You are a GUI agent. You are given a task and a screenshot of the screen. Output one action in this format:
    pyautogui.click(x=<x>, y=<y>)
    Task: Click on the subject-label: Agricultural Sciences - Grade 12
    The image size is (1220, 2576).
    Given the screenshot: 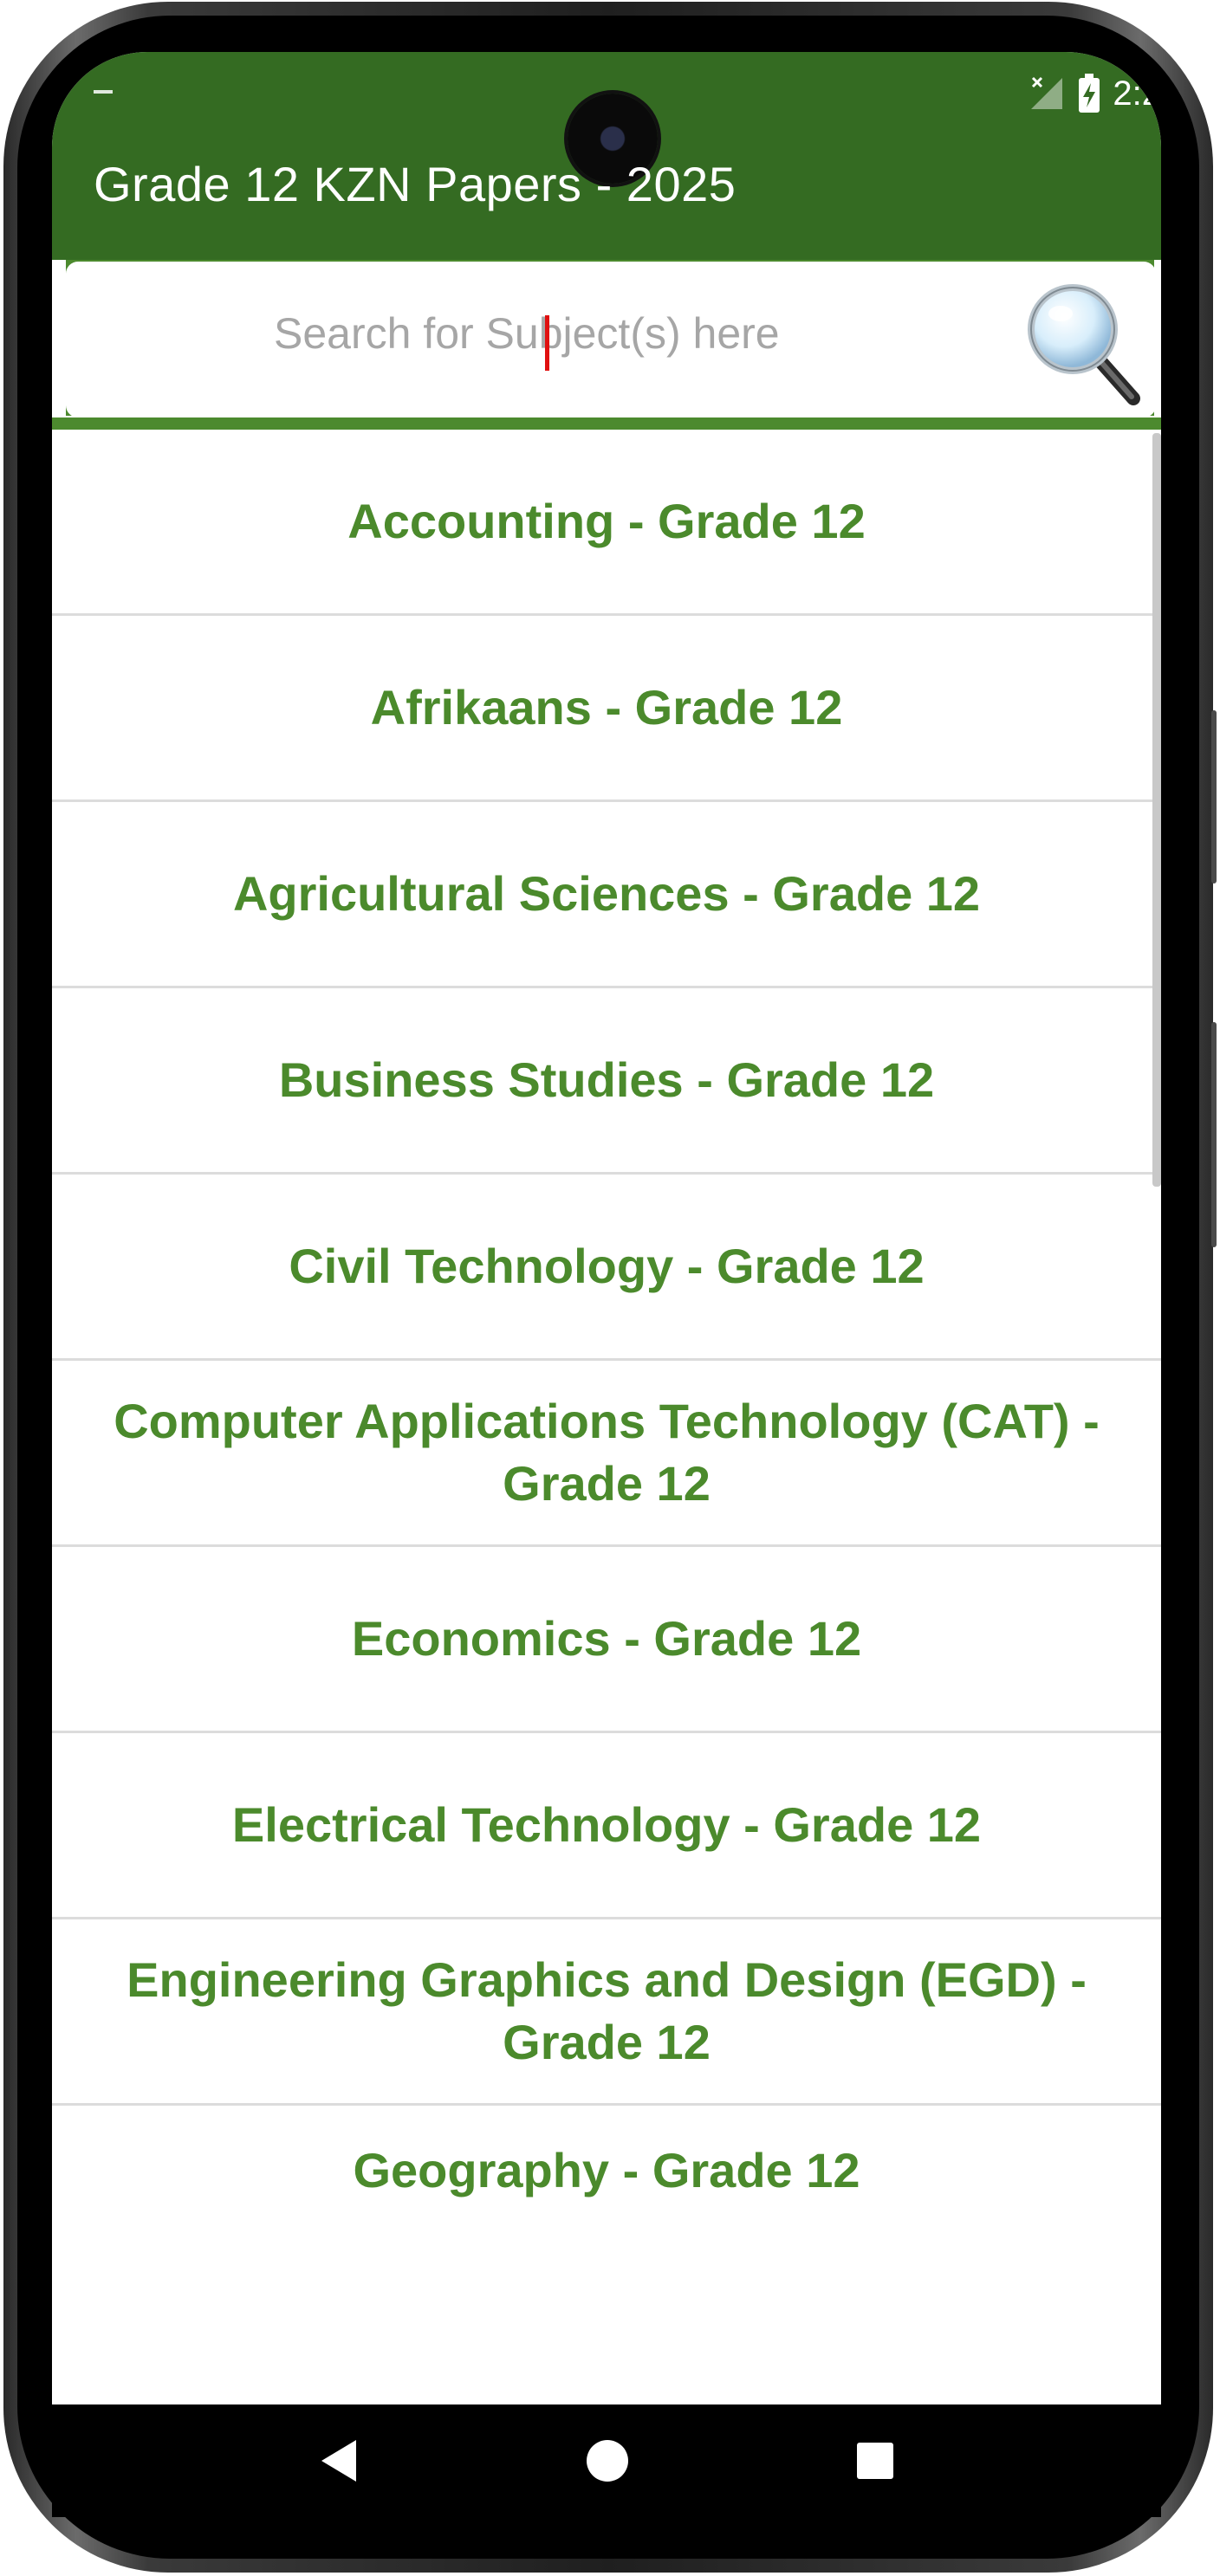 What is the action you would take?
    pyautogui.click(x=606, y=893)
    